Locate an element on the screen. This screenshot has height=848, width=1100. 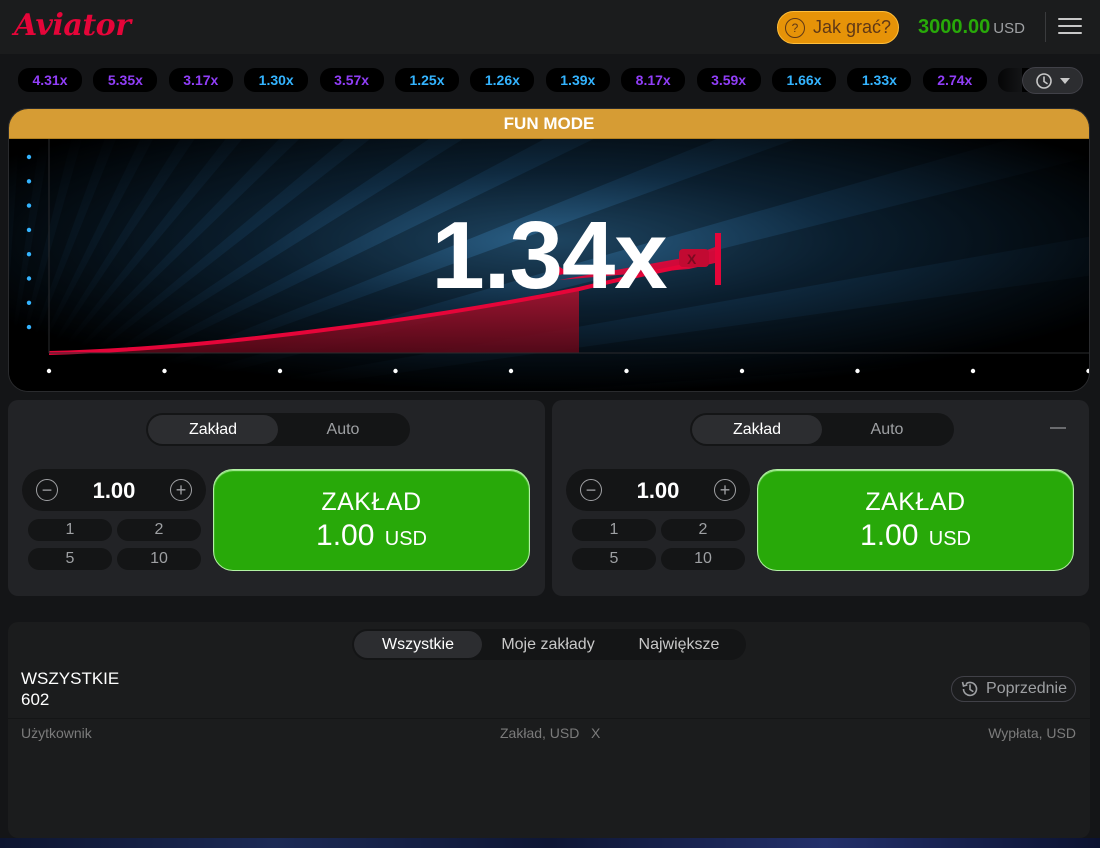
hamburger-menu-icon is located at coordinates (1070, 27).